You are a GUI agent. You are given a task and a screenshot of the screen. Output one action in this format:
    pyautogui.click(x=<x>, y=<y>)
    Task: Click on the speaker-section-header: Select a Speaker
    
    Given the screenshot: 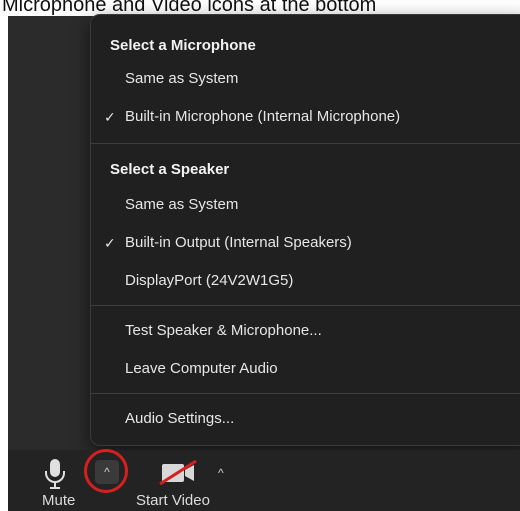 What is the action you would take?
    pyautogui.click(x=170, y=169)
    